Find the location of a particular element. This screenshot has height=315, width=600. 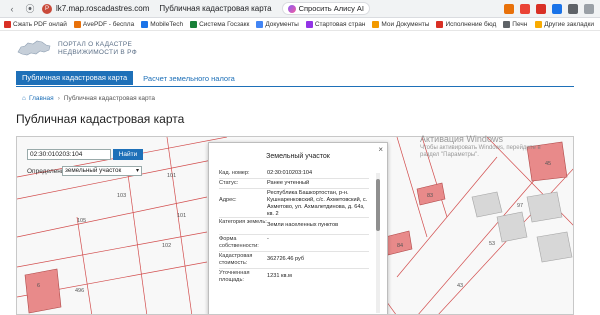

bookmark-item: Документы is located at coordinates (277, 24).